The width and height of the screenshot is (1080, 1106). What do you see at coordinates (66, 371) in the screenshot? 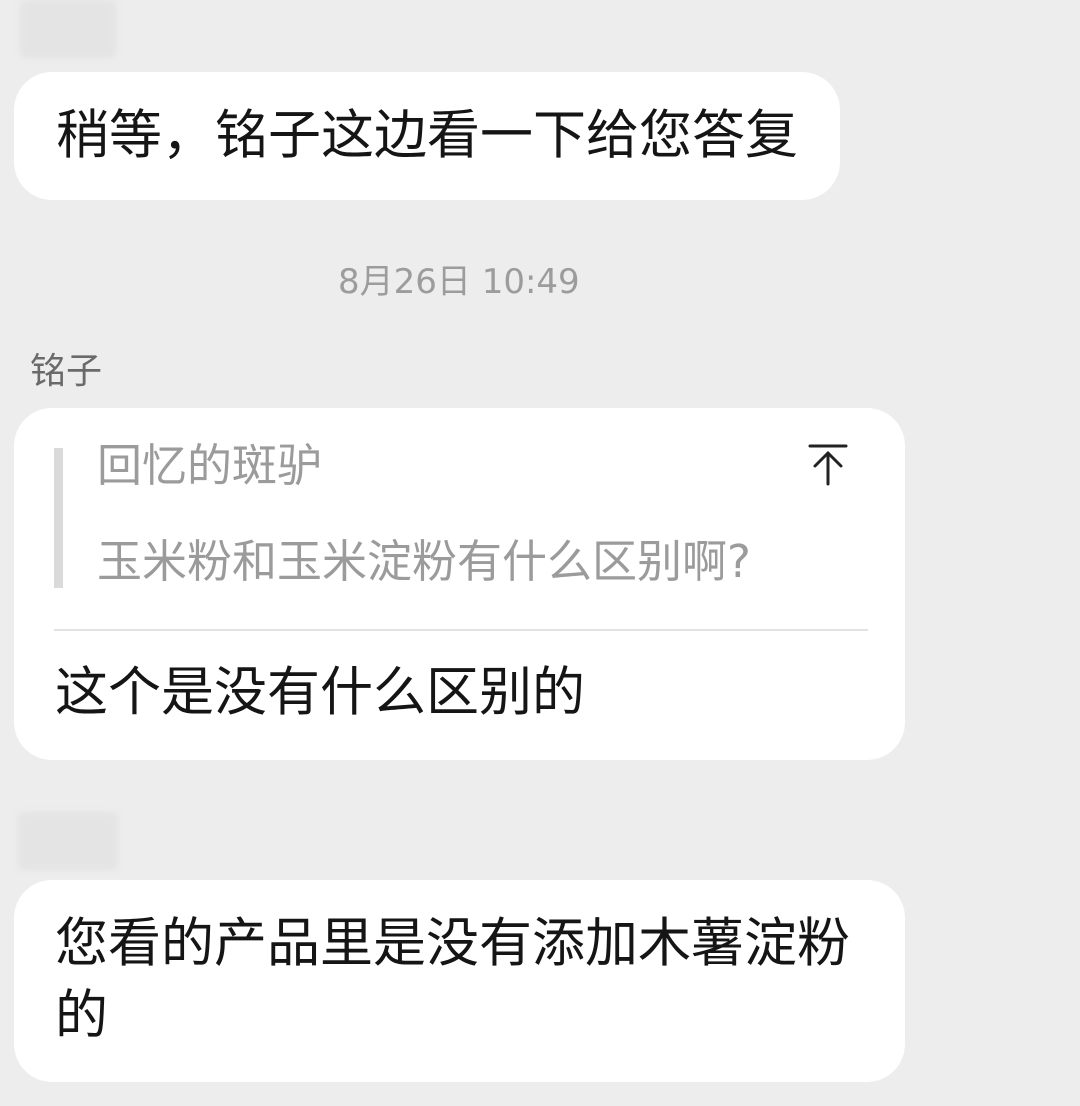
I see `sender-name: 铭子` at bounding box center [66, 371].